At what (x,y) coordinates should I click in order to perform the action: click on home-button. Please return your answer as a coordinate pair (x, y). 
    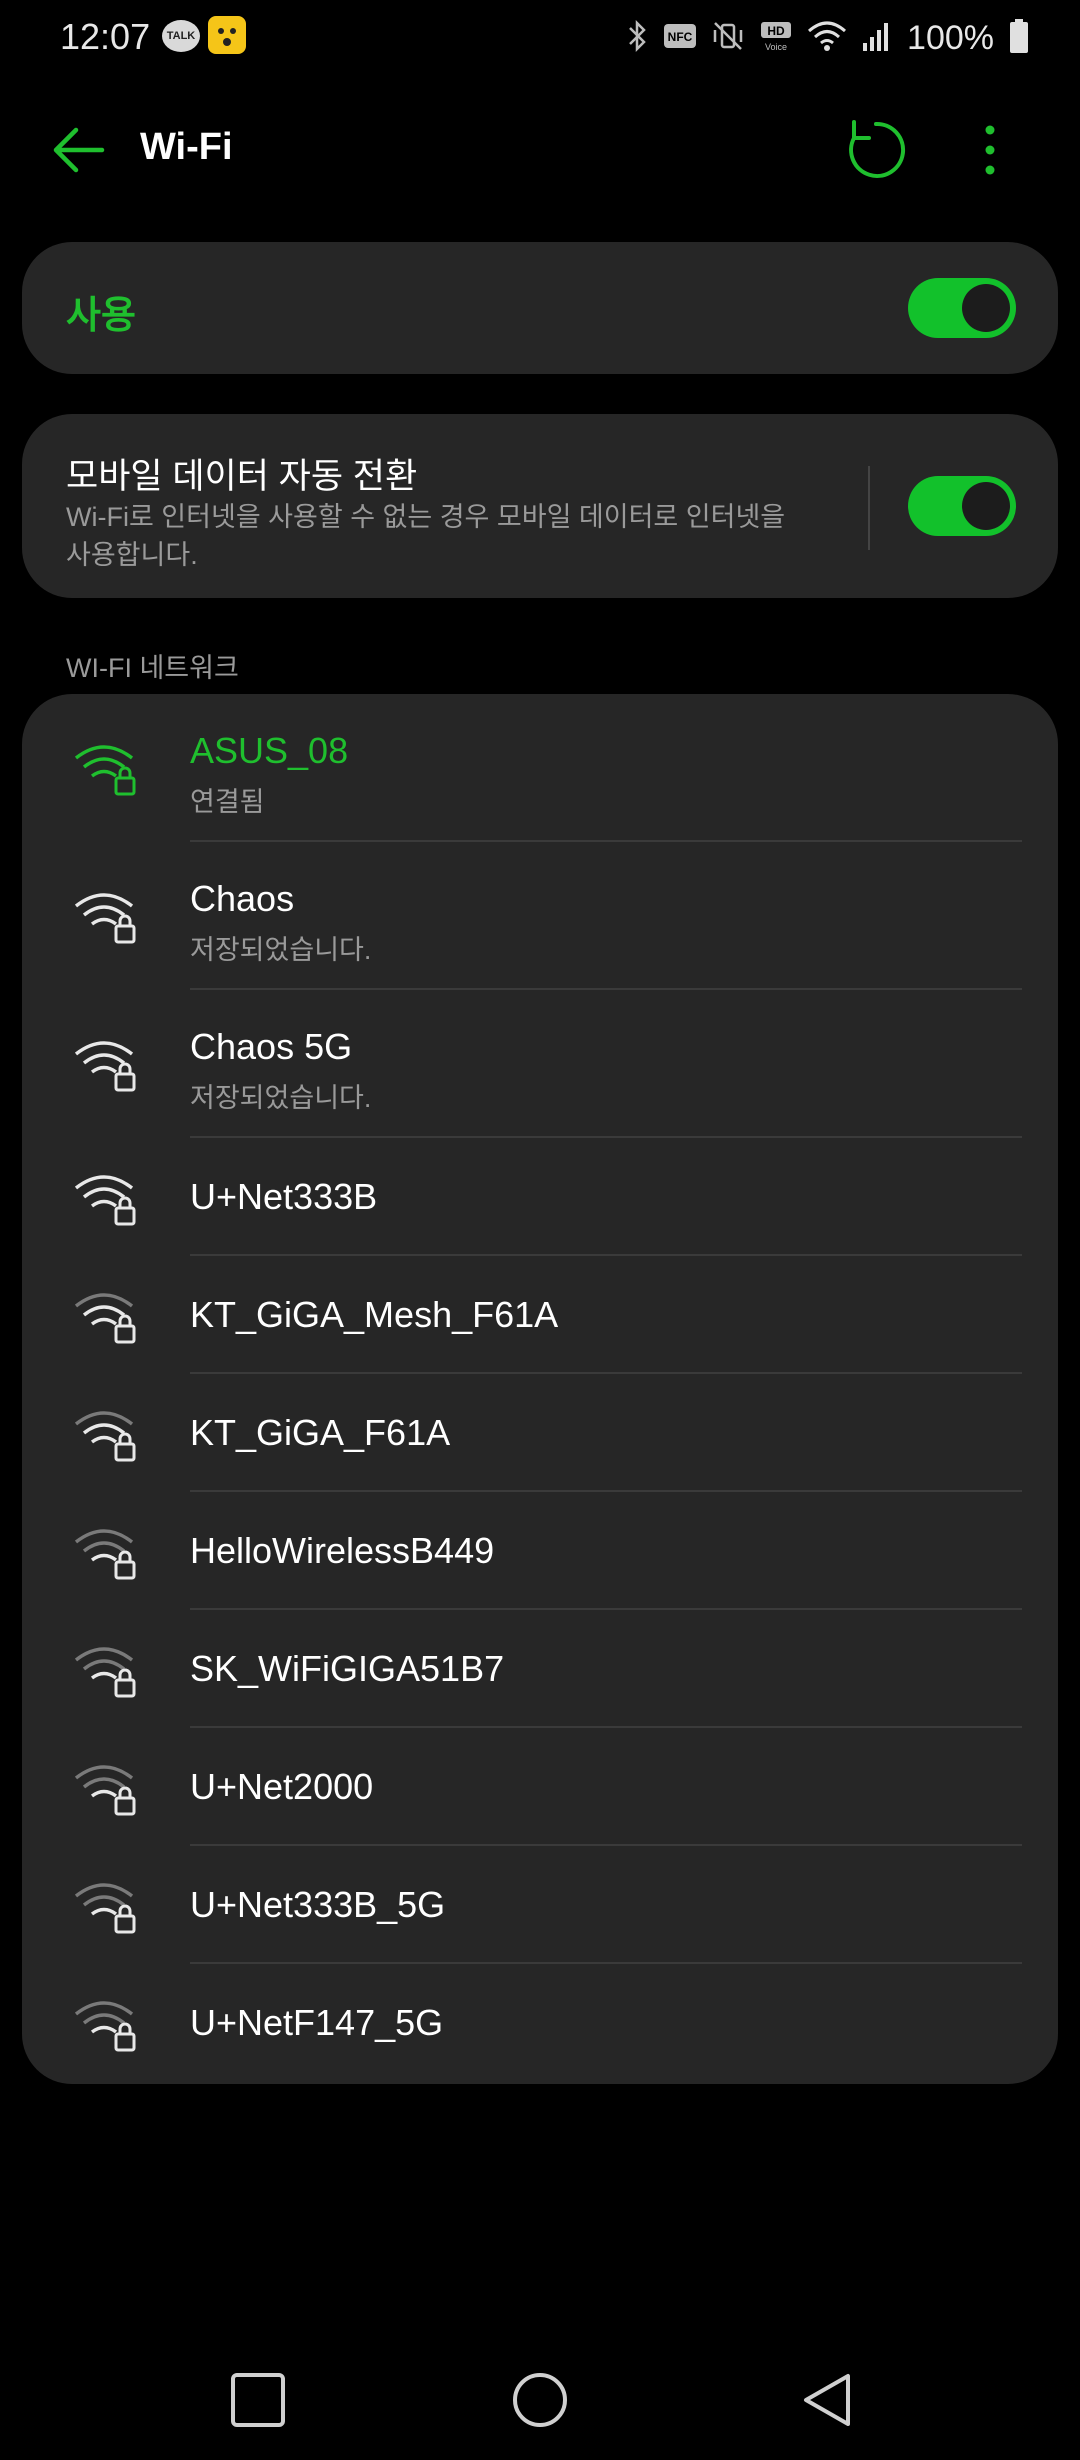
    Looking at the image, I should click on (540, 2400).